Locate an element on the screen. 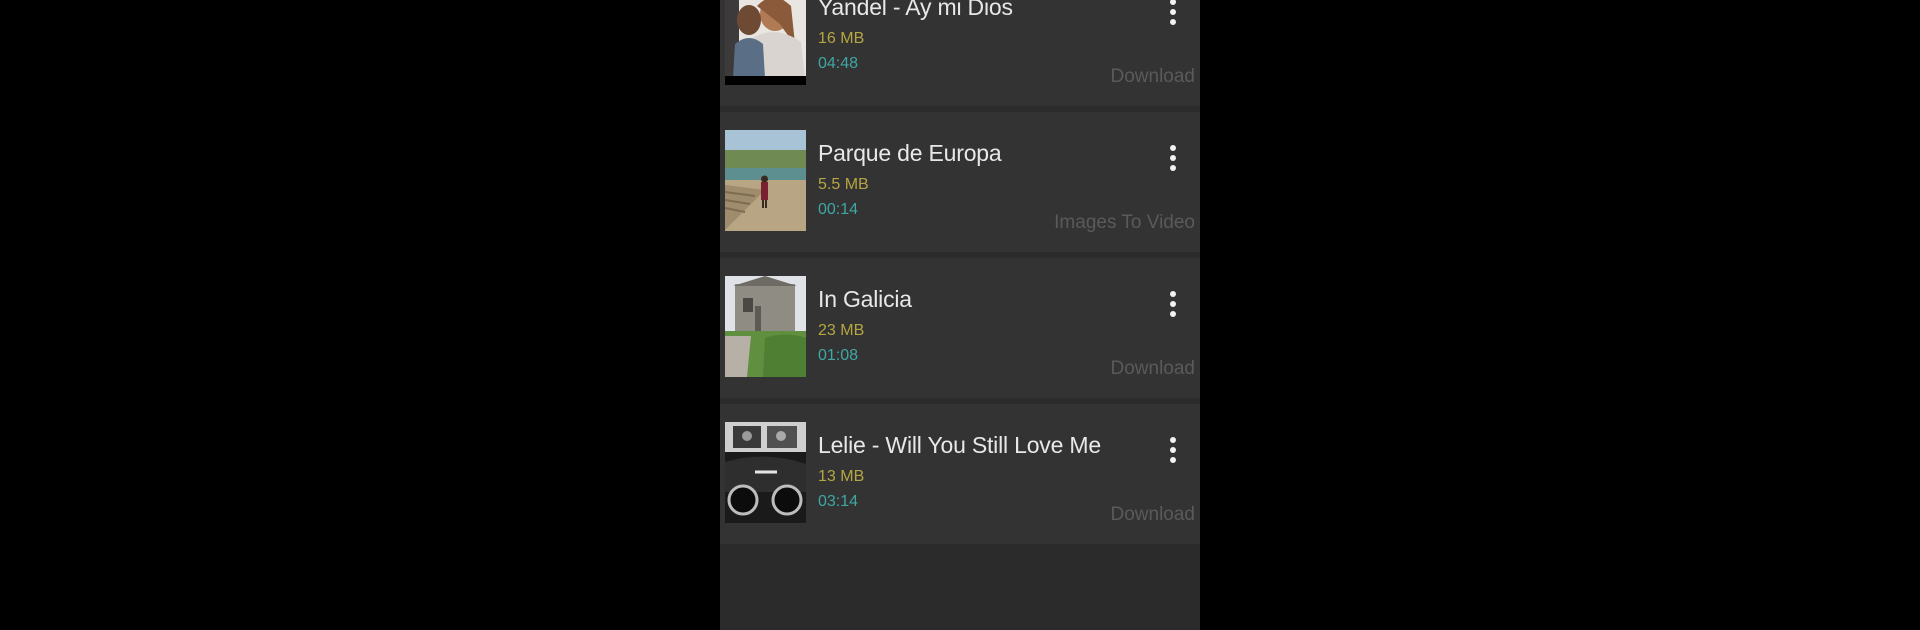 The image size is (1920, 630). video-duration: 01:08 is located at coordinates (838, 355).